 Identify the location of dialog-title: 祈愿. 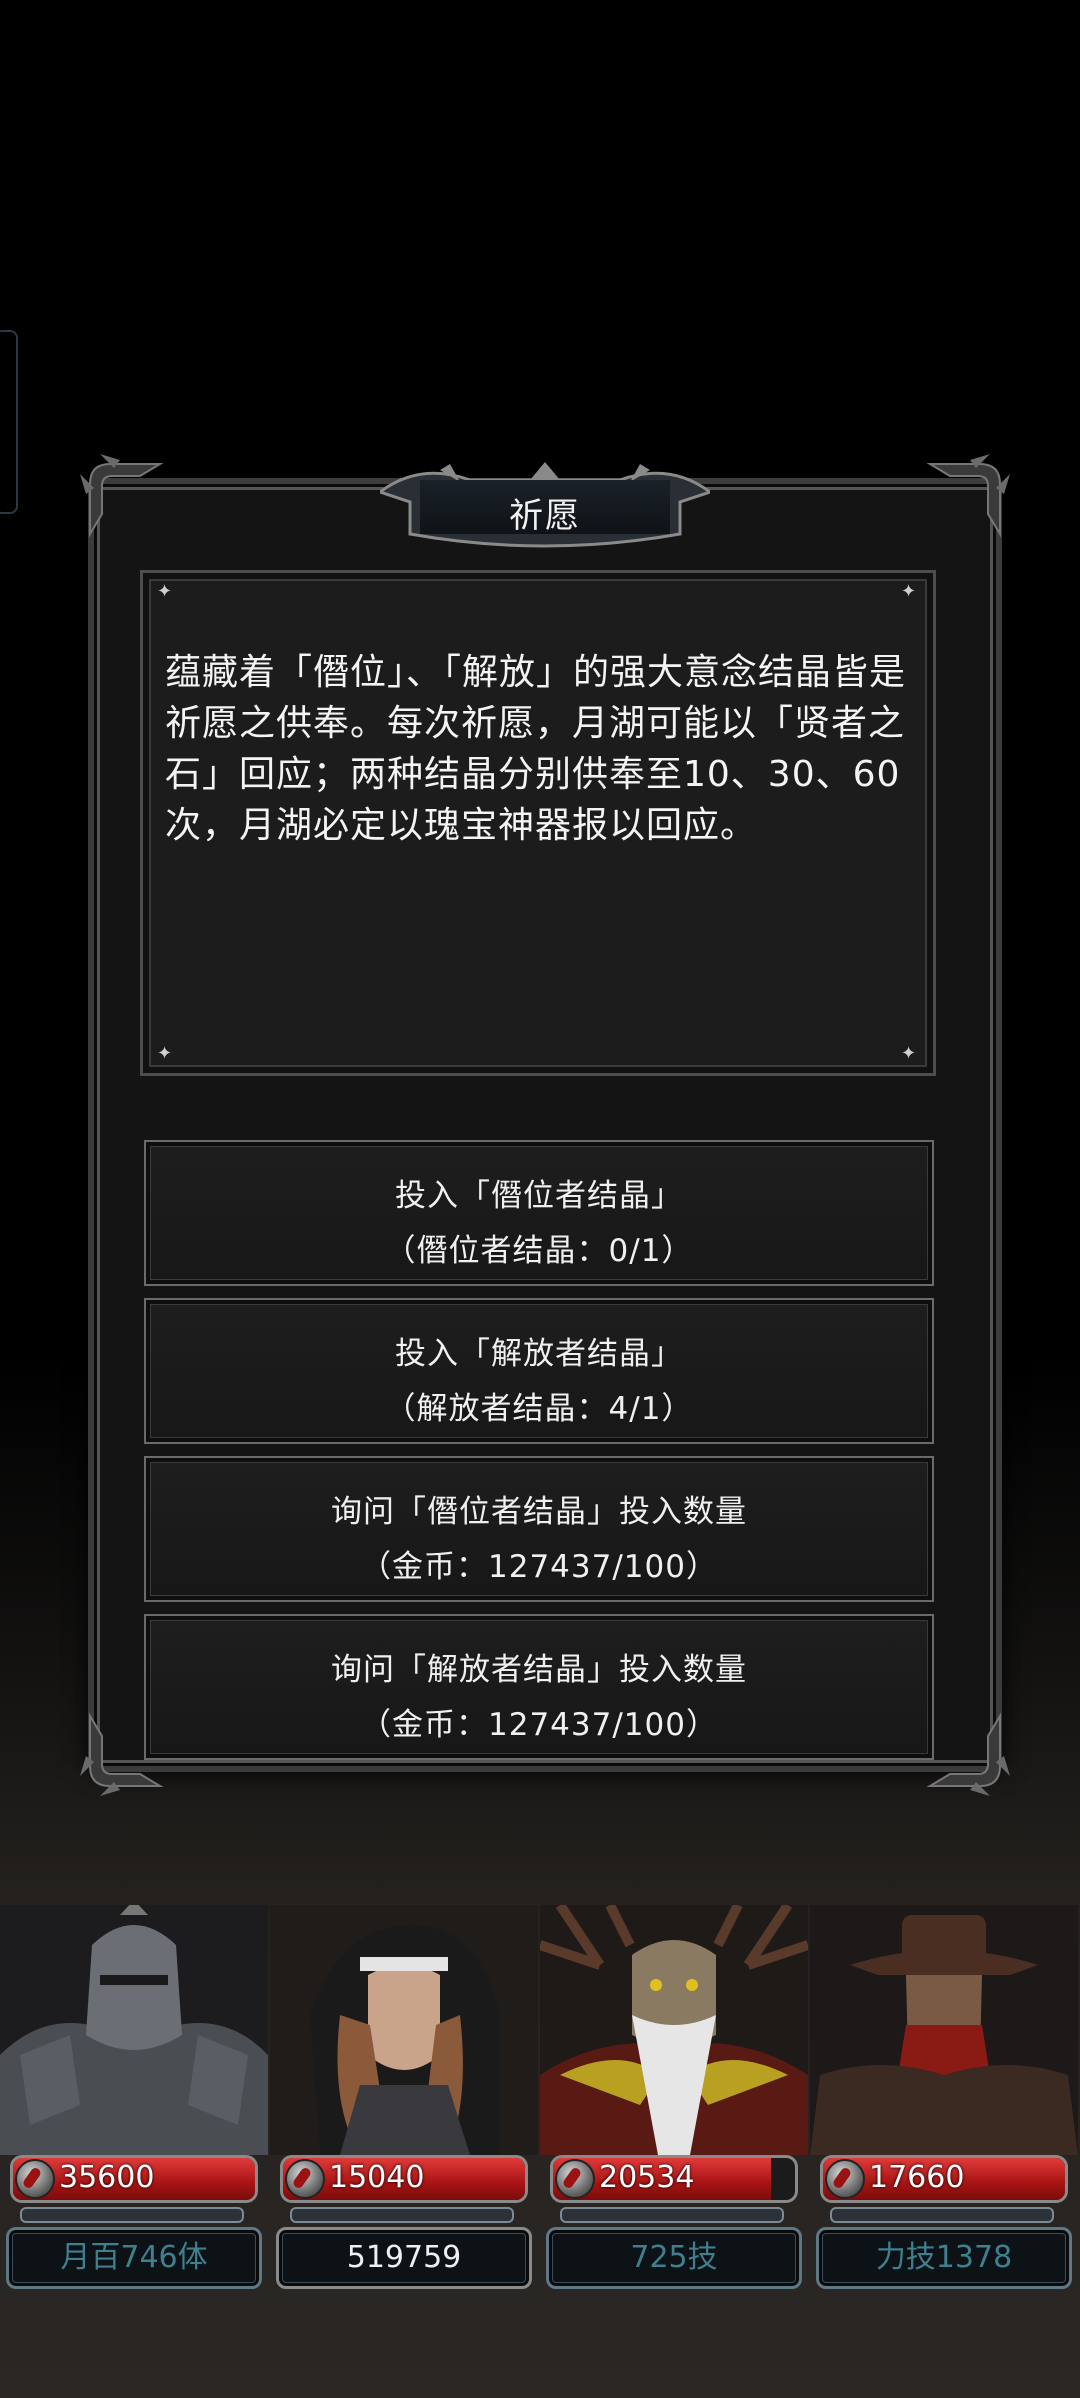
(545, 516).